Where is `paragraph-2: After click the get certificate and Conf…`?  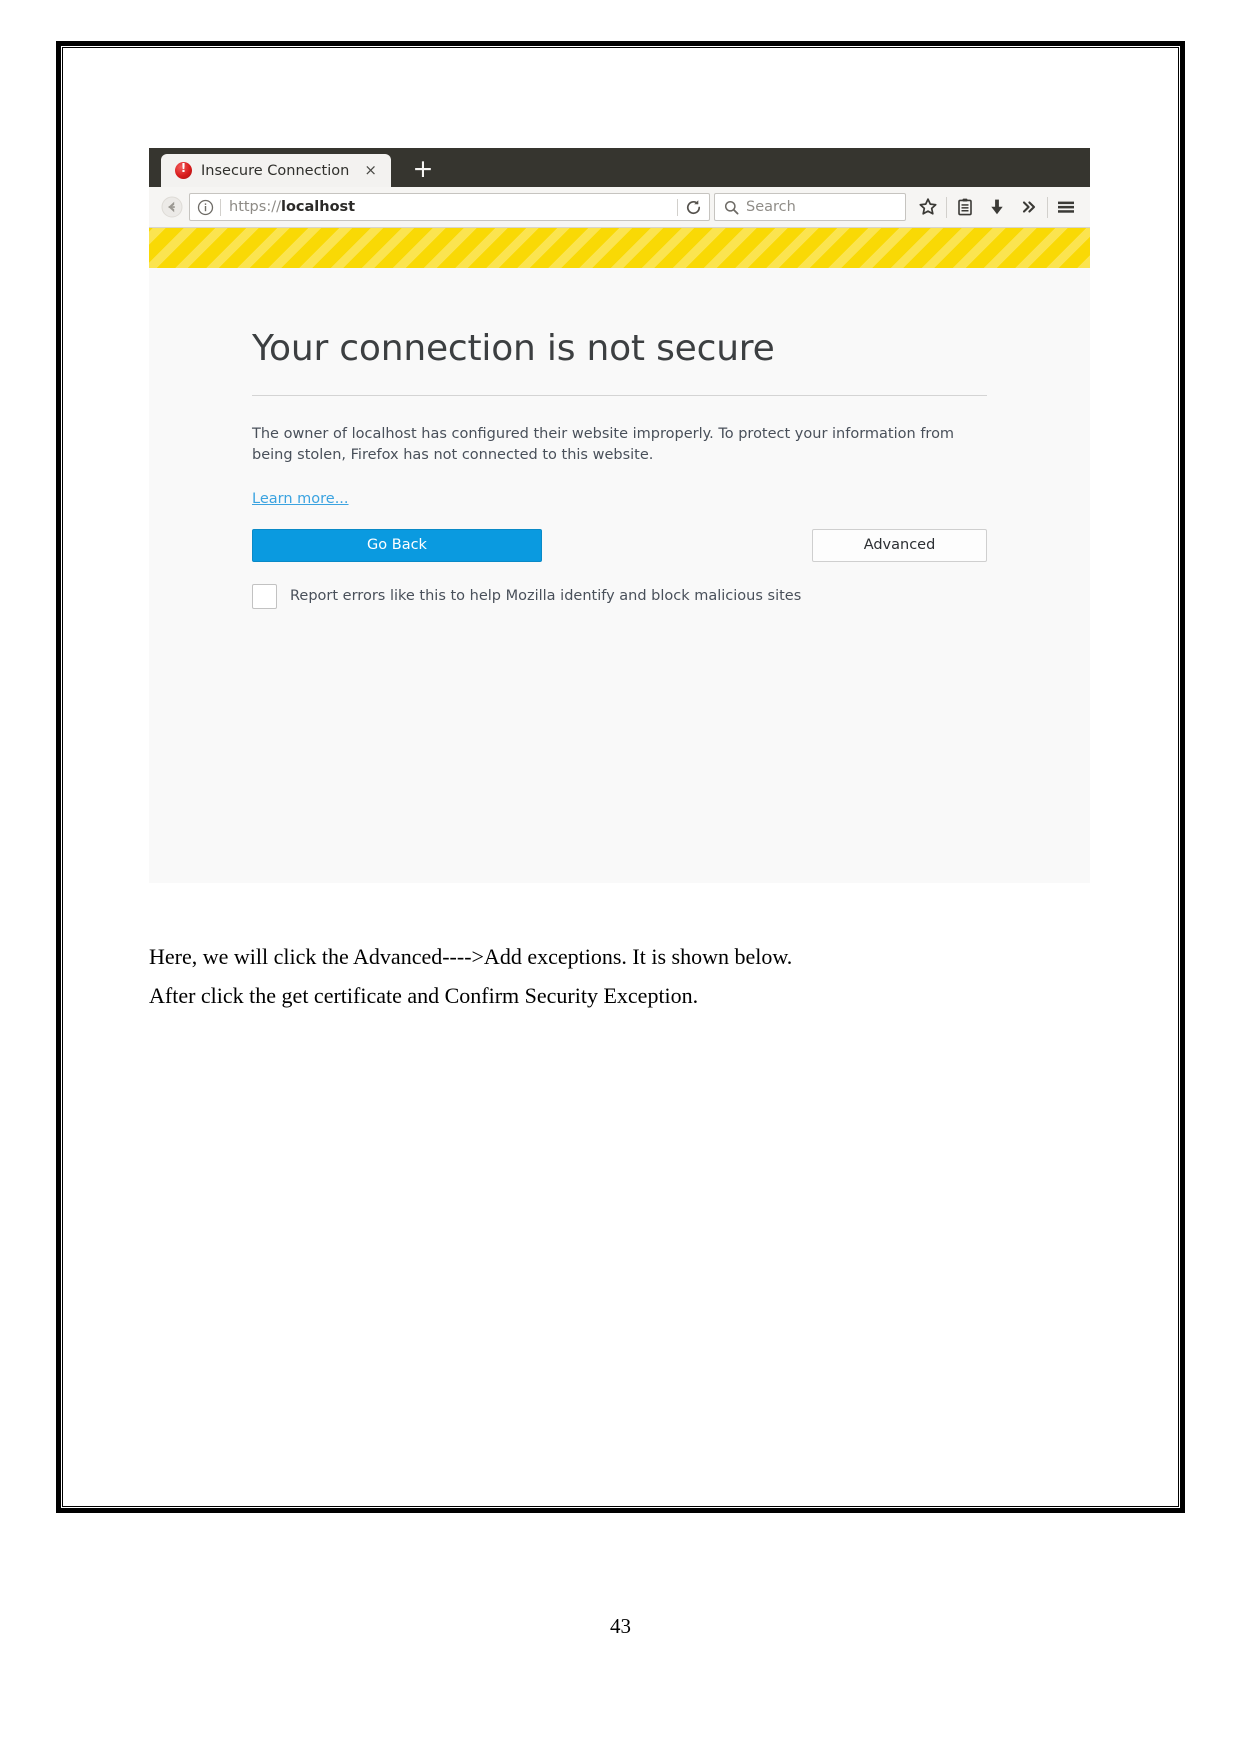
paragraph-2: After click the get certificate and Conf… is located at coordinates (424, 996).